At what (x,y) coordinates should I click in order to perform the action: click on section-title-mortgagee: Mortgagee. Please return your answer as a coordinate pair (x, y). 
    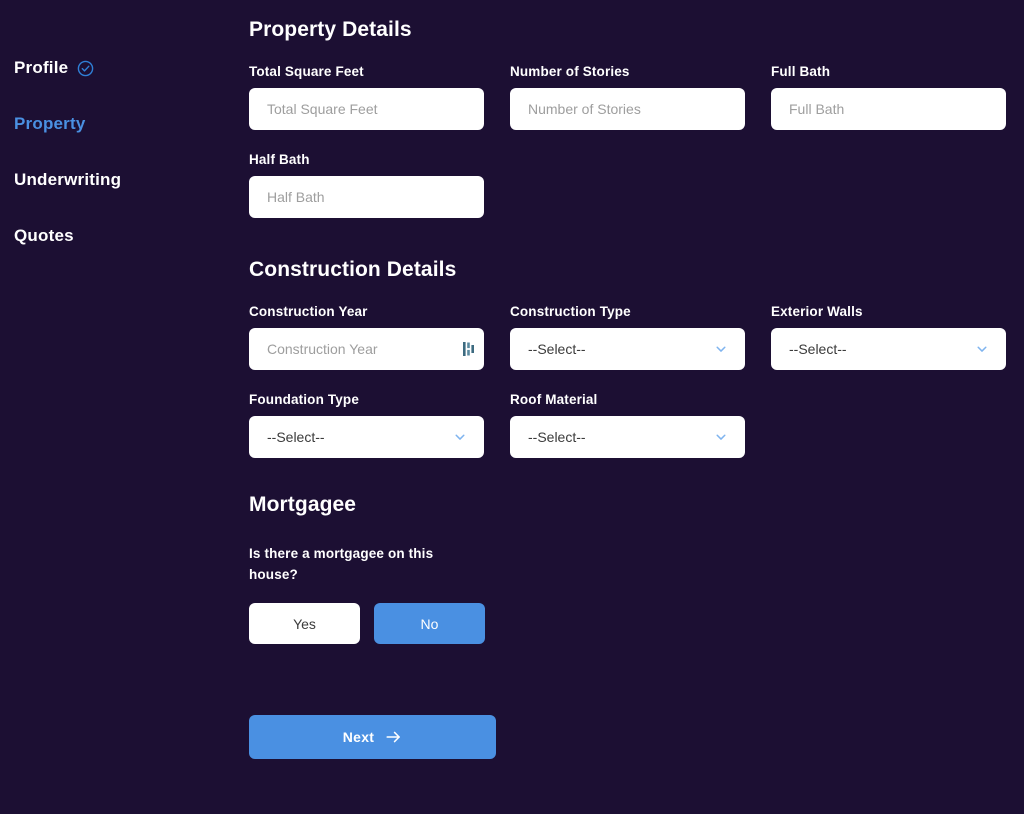
    Looking at the image, I should click on (303, 504).